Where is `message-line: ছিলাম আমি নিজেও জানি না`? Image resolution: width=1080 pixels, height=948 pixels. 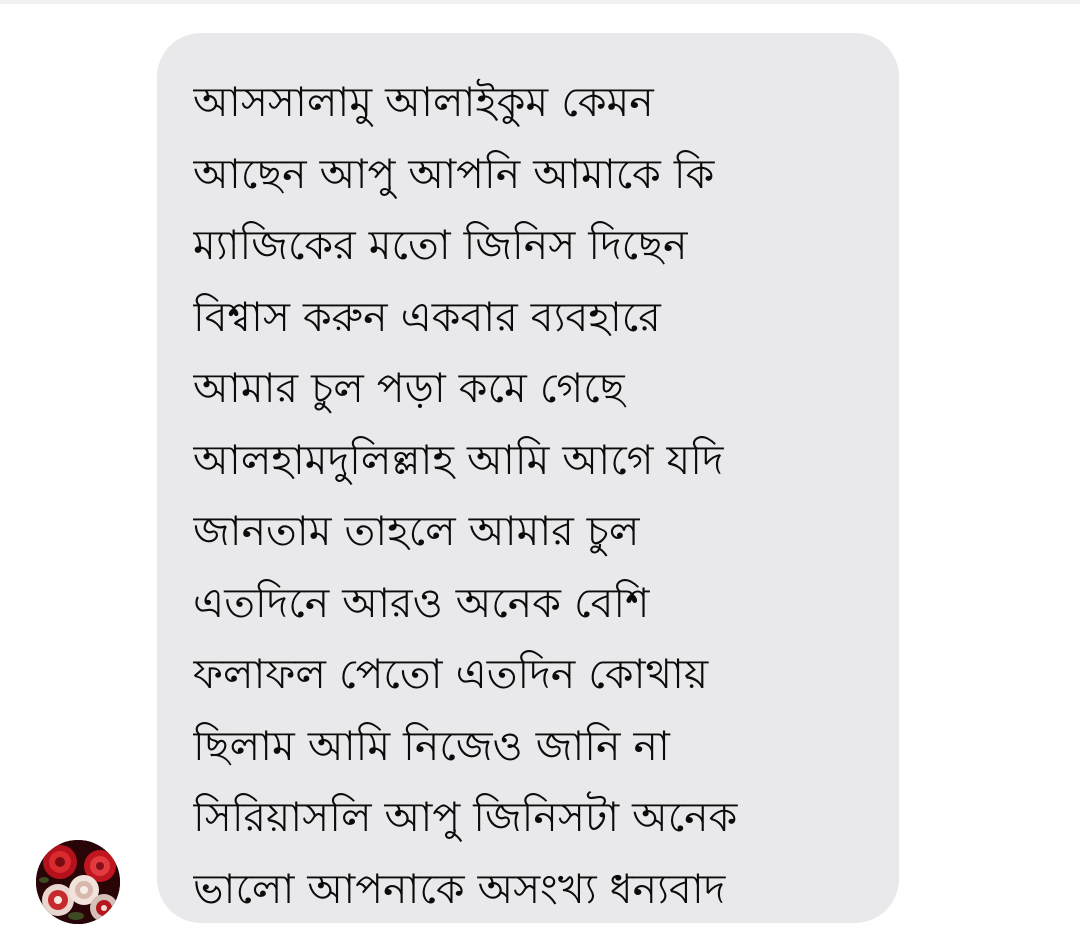 message-line: ছিলাম আমি নিজেও জানি না is located at coordinates (431, 745).